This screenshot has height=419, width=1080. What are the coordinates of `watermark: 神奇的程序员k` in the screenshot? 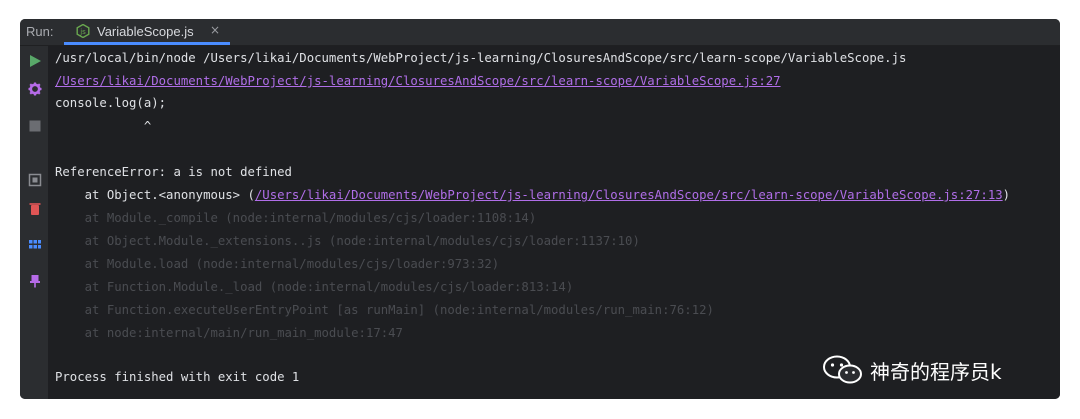 It's located at (912, 370).